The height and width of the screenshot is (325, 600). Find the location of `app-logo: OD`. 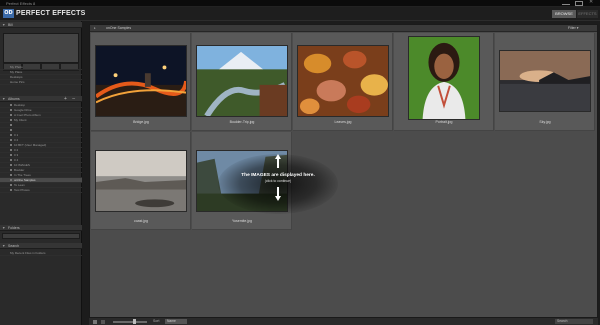

app-logo: OD is located at coordinates (8, 13).